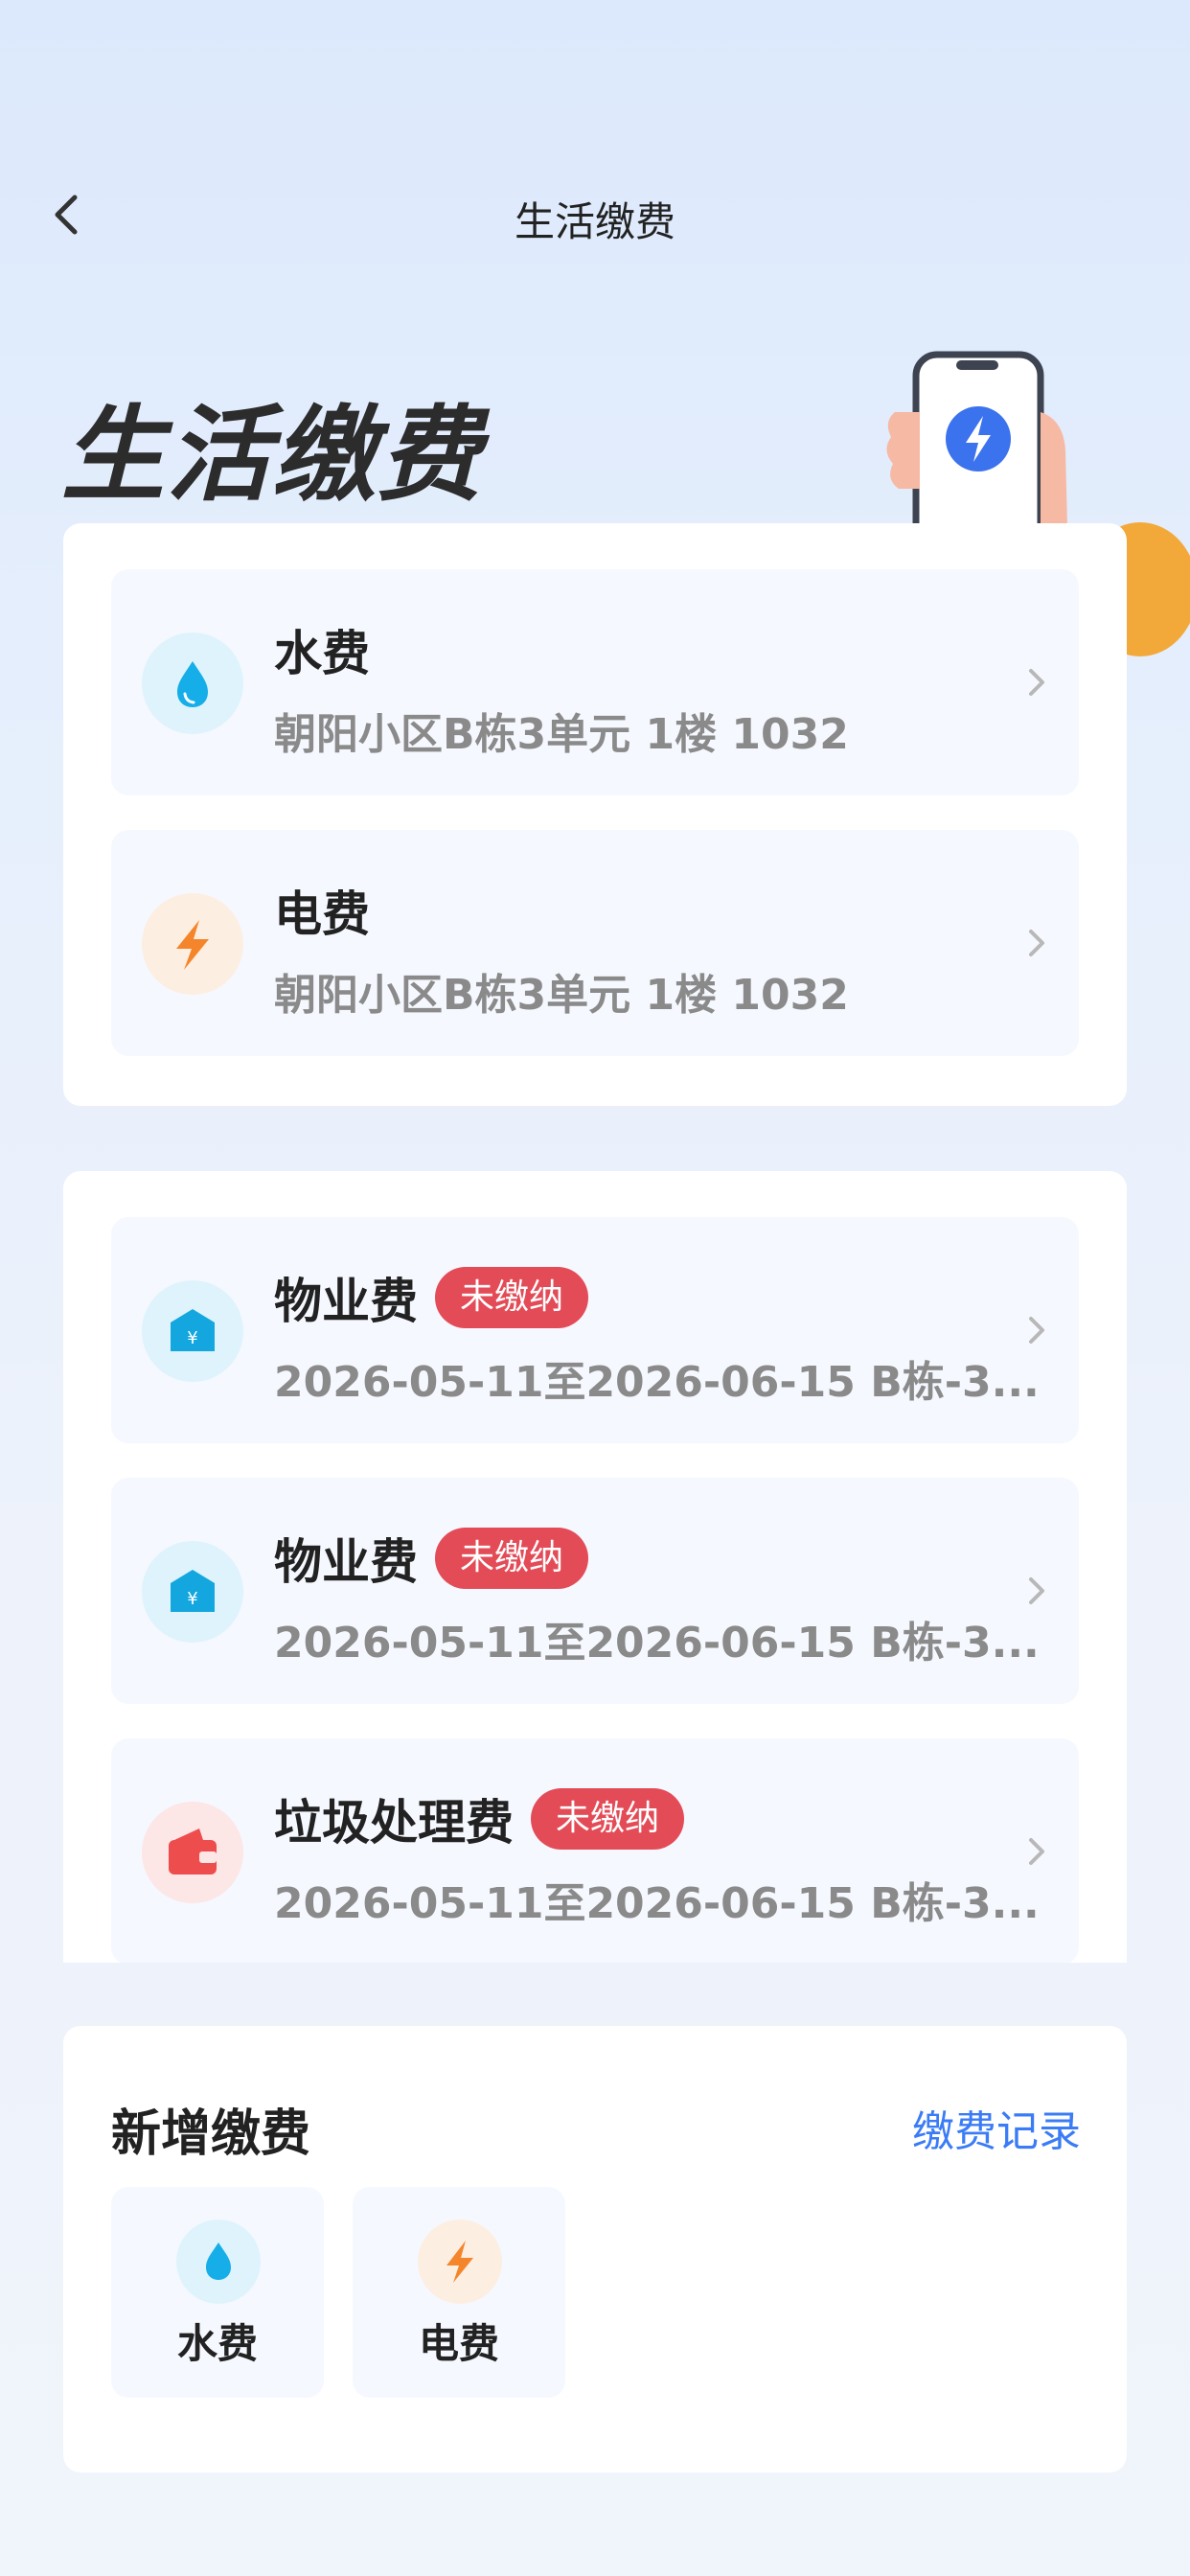 This screenshot has height=2576, width=1190. Describe the element at coordinates (322, 914) in the screenshot. I see `utility-name: 电费` at that location.